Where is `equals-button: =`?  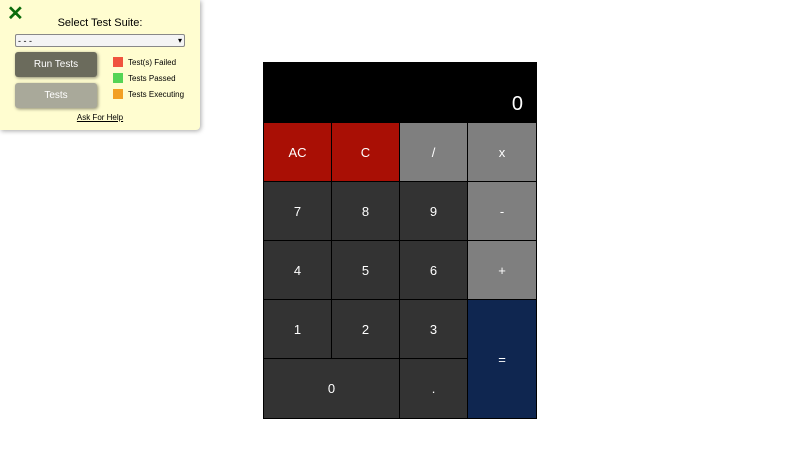
equals-button: = is located at coordinates (502, 359).